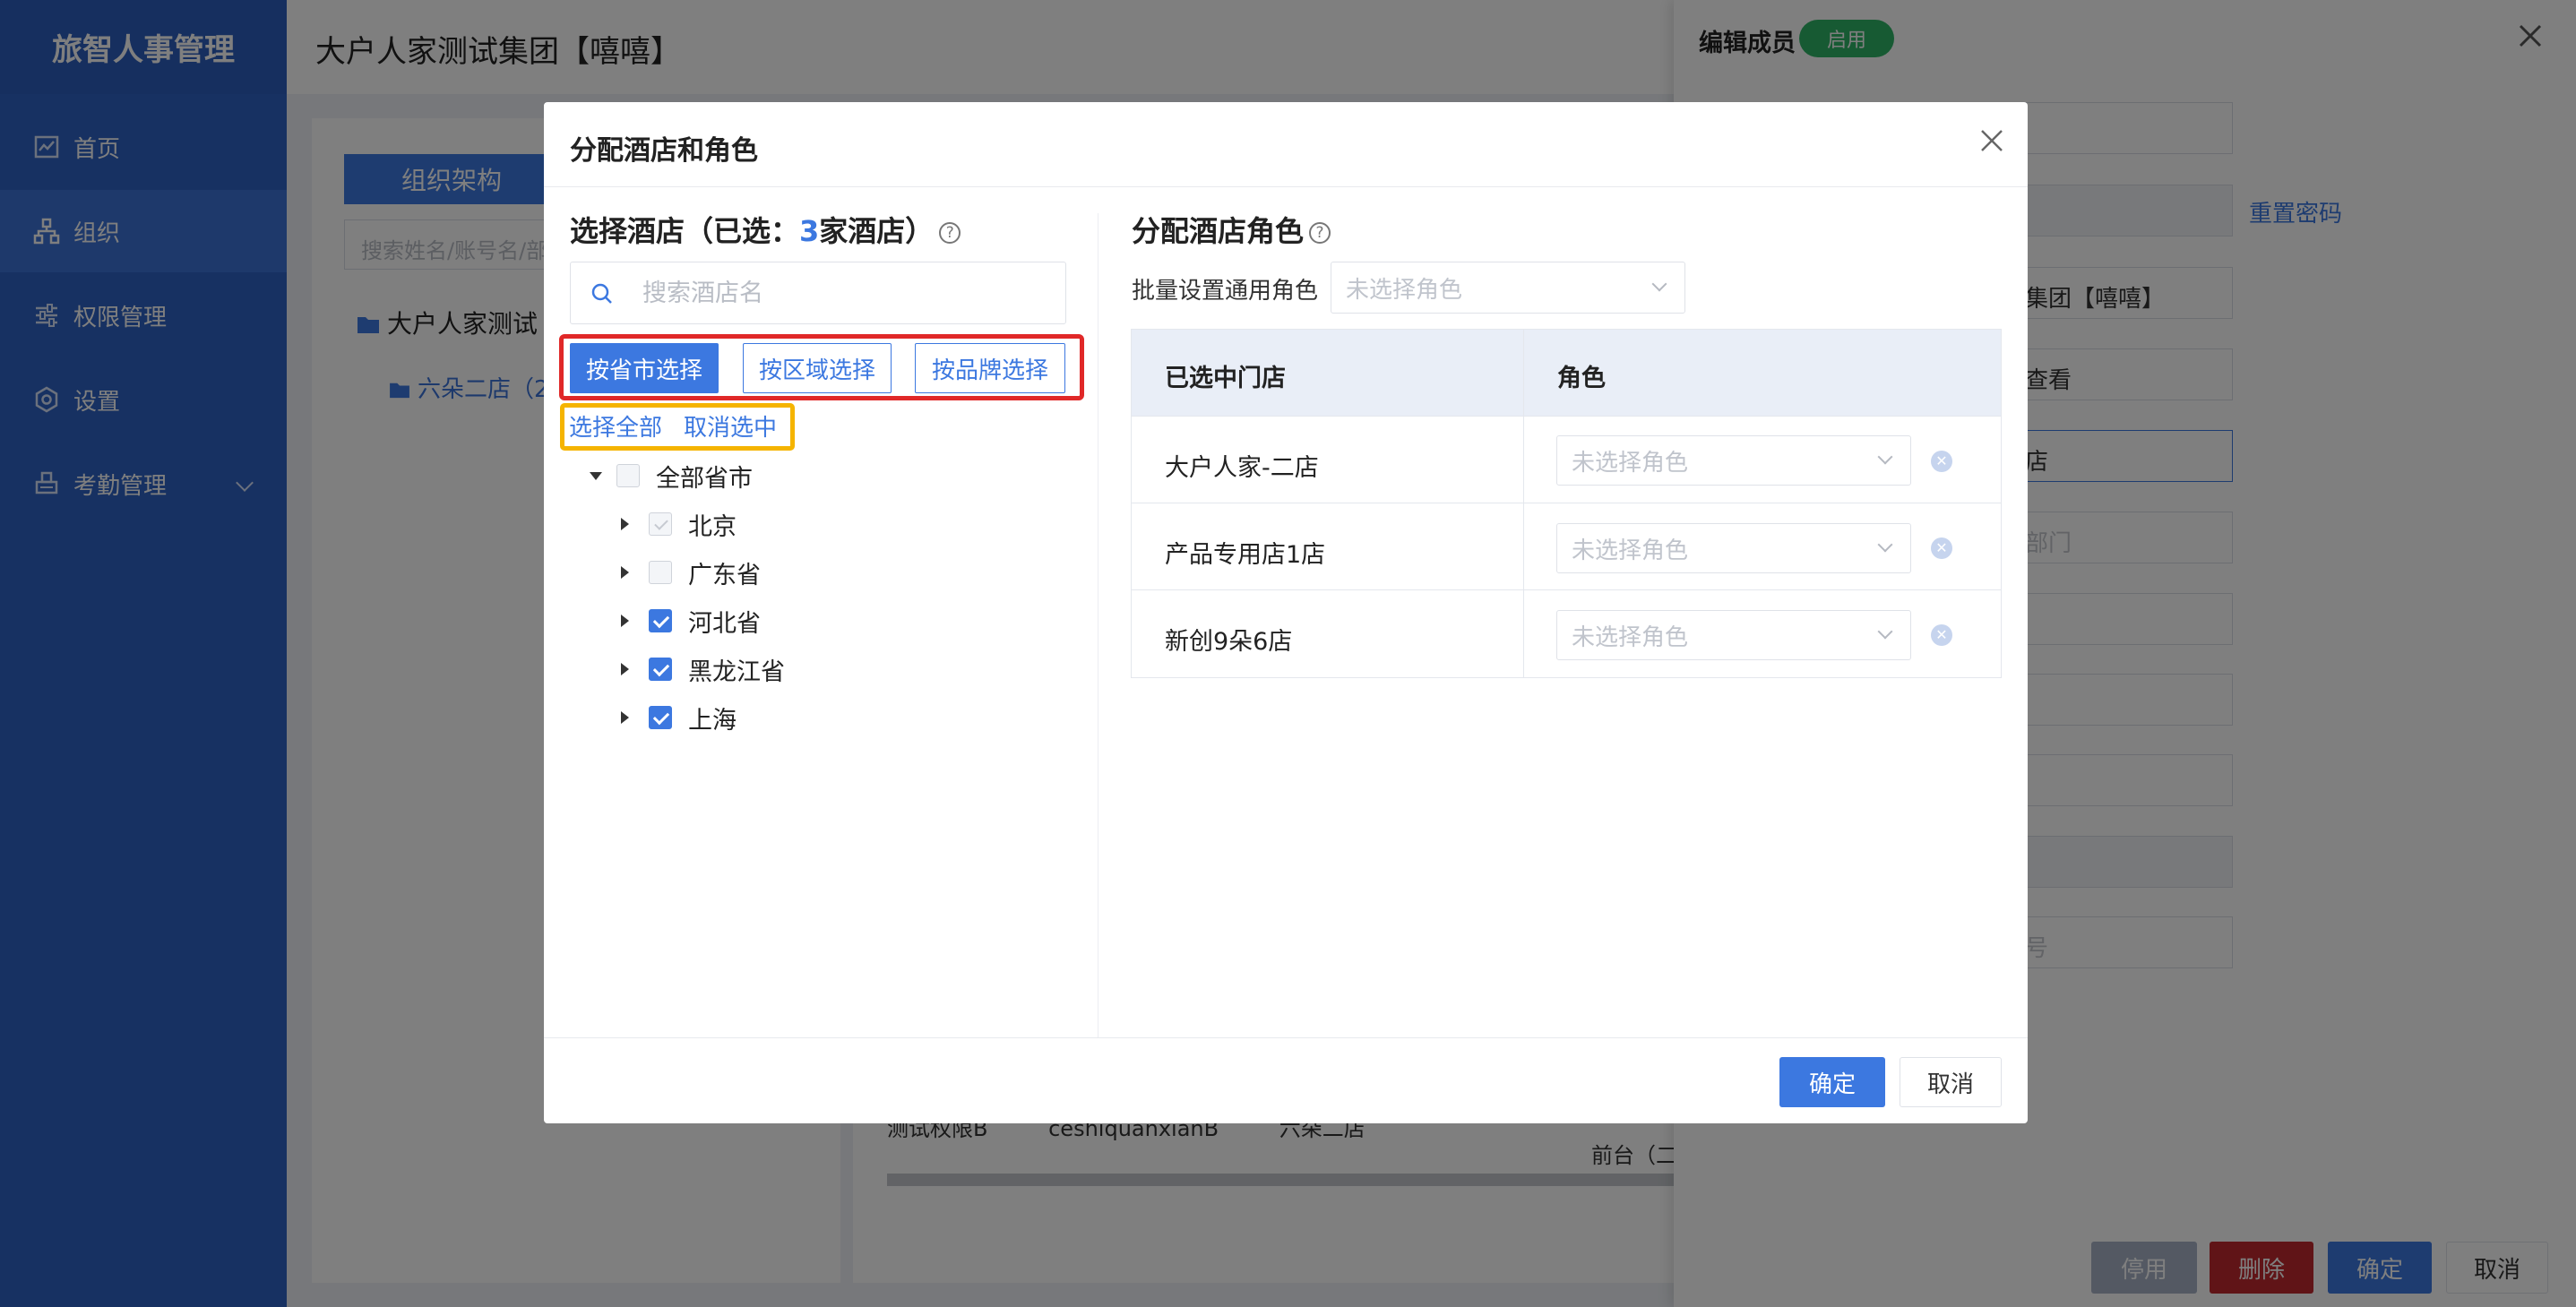  I want to click on select-all-link: 选择全部, so click(615, 426).